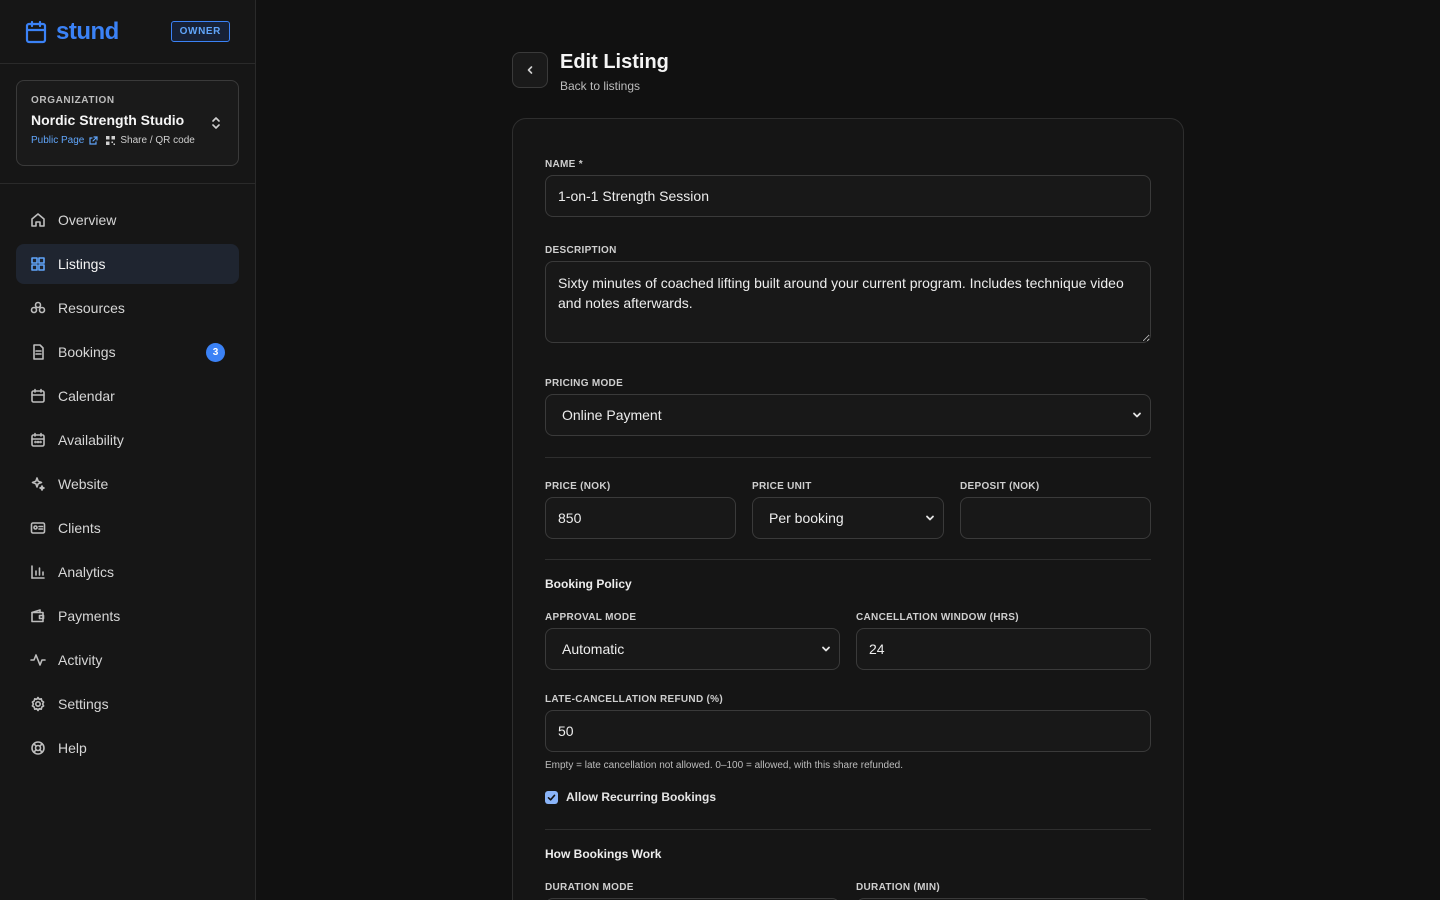  Describe the element at coordinates (127, 572) in the screenshot. I see `sidebar-item-analytics: Analytics` at that location.